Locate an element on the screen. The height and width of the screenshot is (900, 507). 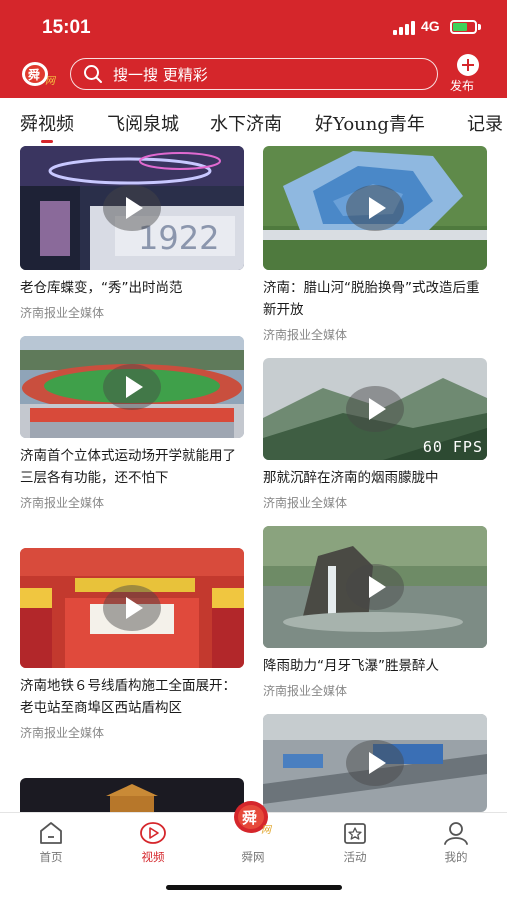
search-icon is located at coordinates (93, 74).